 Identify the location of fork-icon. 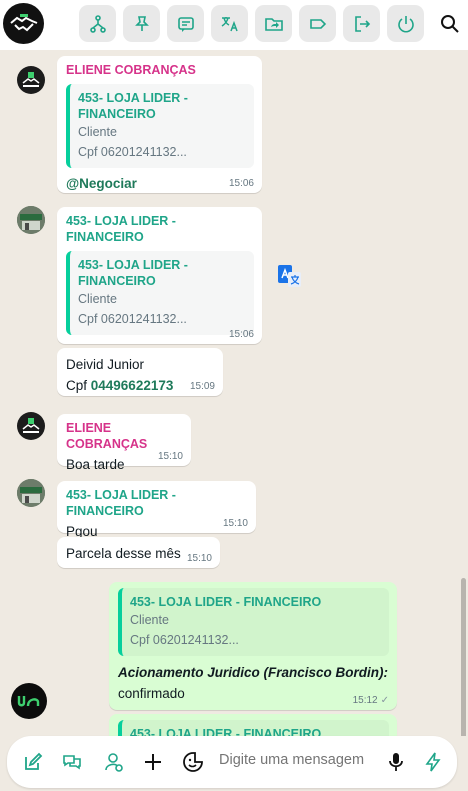
(97, 23).